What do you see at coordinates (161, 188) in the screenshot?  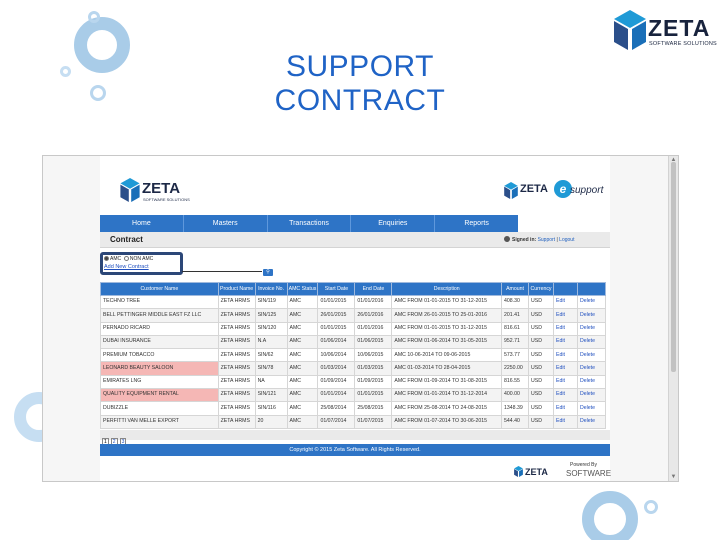 I see `app-logo-word: ZETA` at bounding box center [161, 188].